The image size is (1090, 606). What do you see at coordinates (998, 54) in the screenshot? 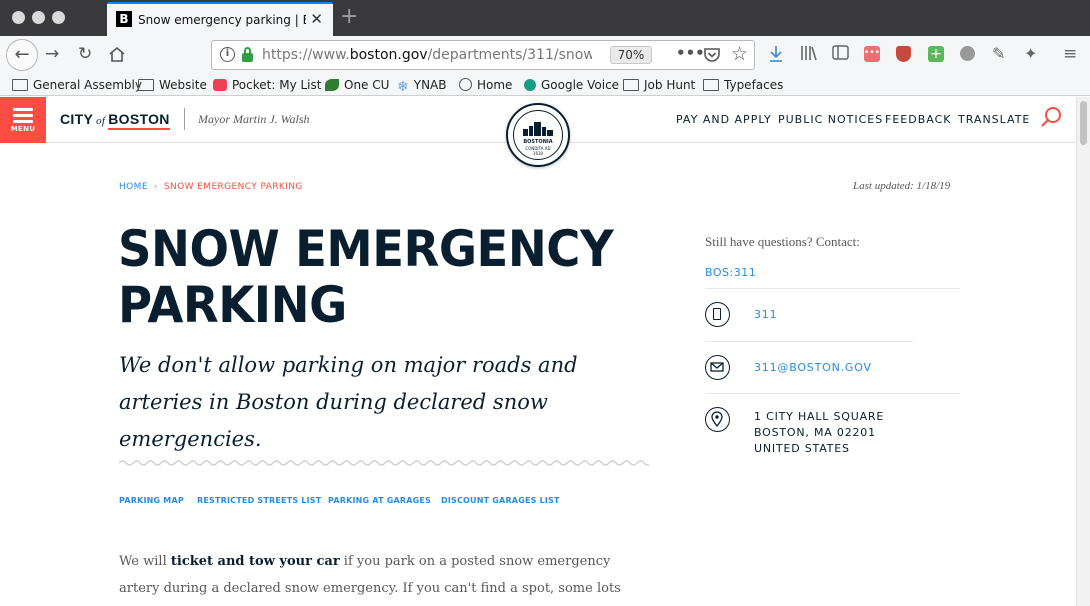
I see `eyedropper-icon: ✎` at bounding box center [998, 54].